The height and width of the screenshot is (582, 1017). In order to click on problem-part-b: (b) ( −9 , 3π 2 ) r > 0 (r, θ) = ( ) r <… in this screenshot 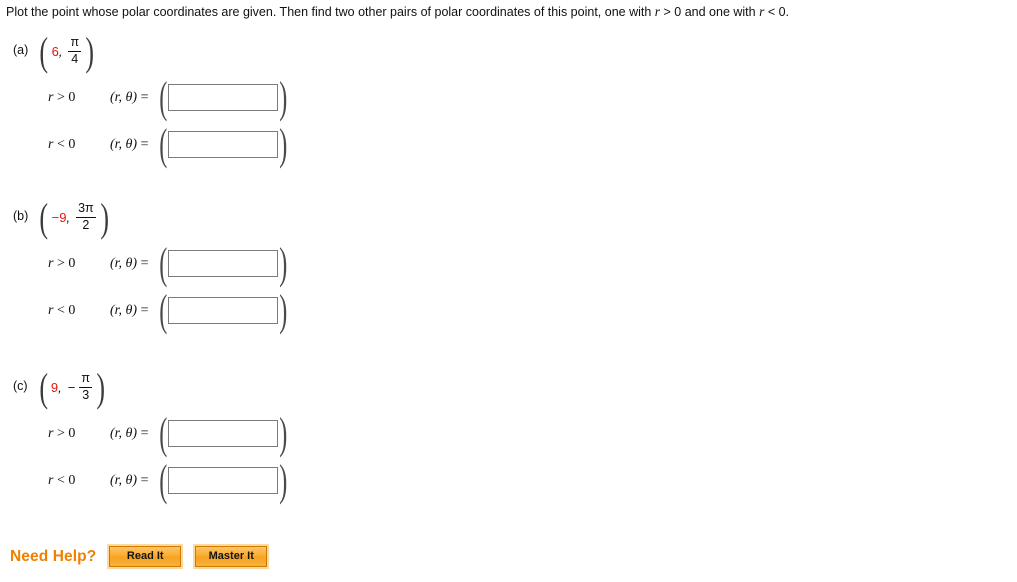, I will do `click(260, 264)`.